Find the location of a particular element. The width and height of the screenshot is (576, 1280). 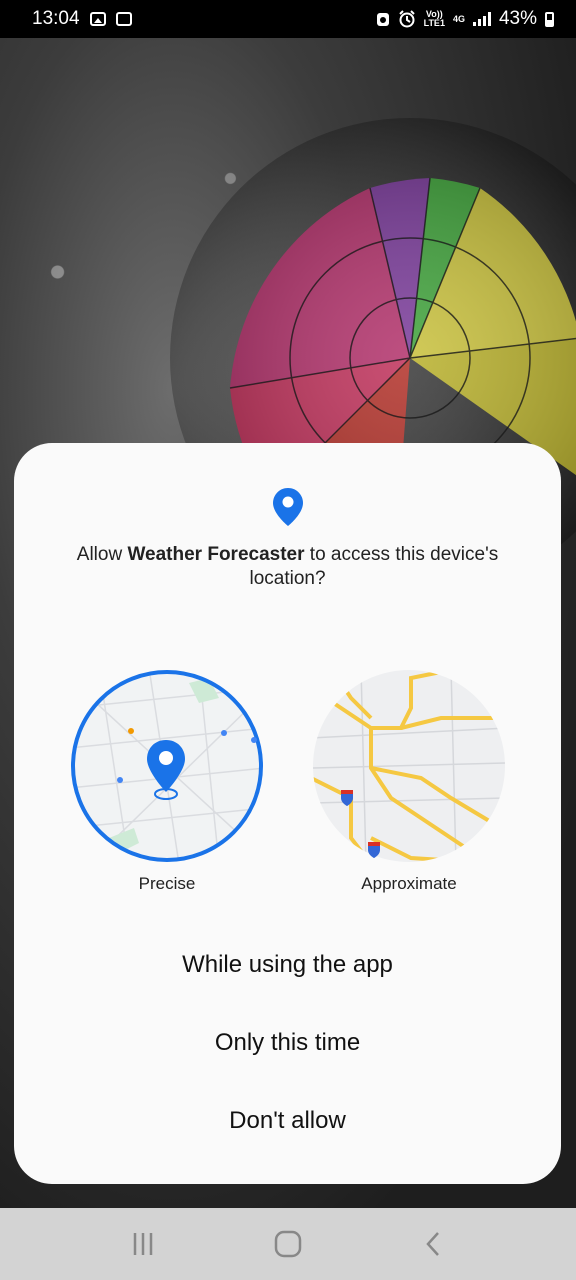

gallery-icon is located at coordinates (97, 19).